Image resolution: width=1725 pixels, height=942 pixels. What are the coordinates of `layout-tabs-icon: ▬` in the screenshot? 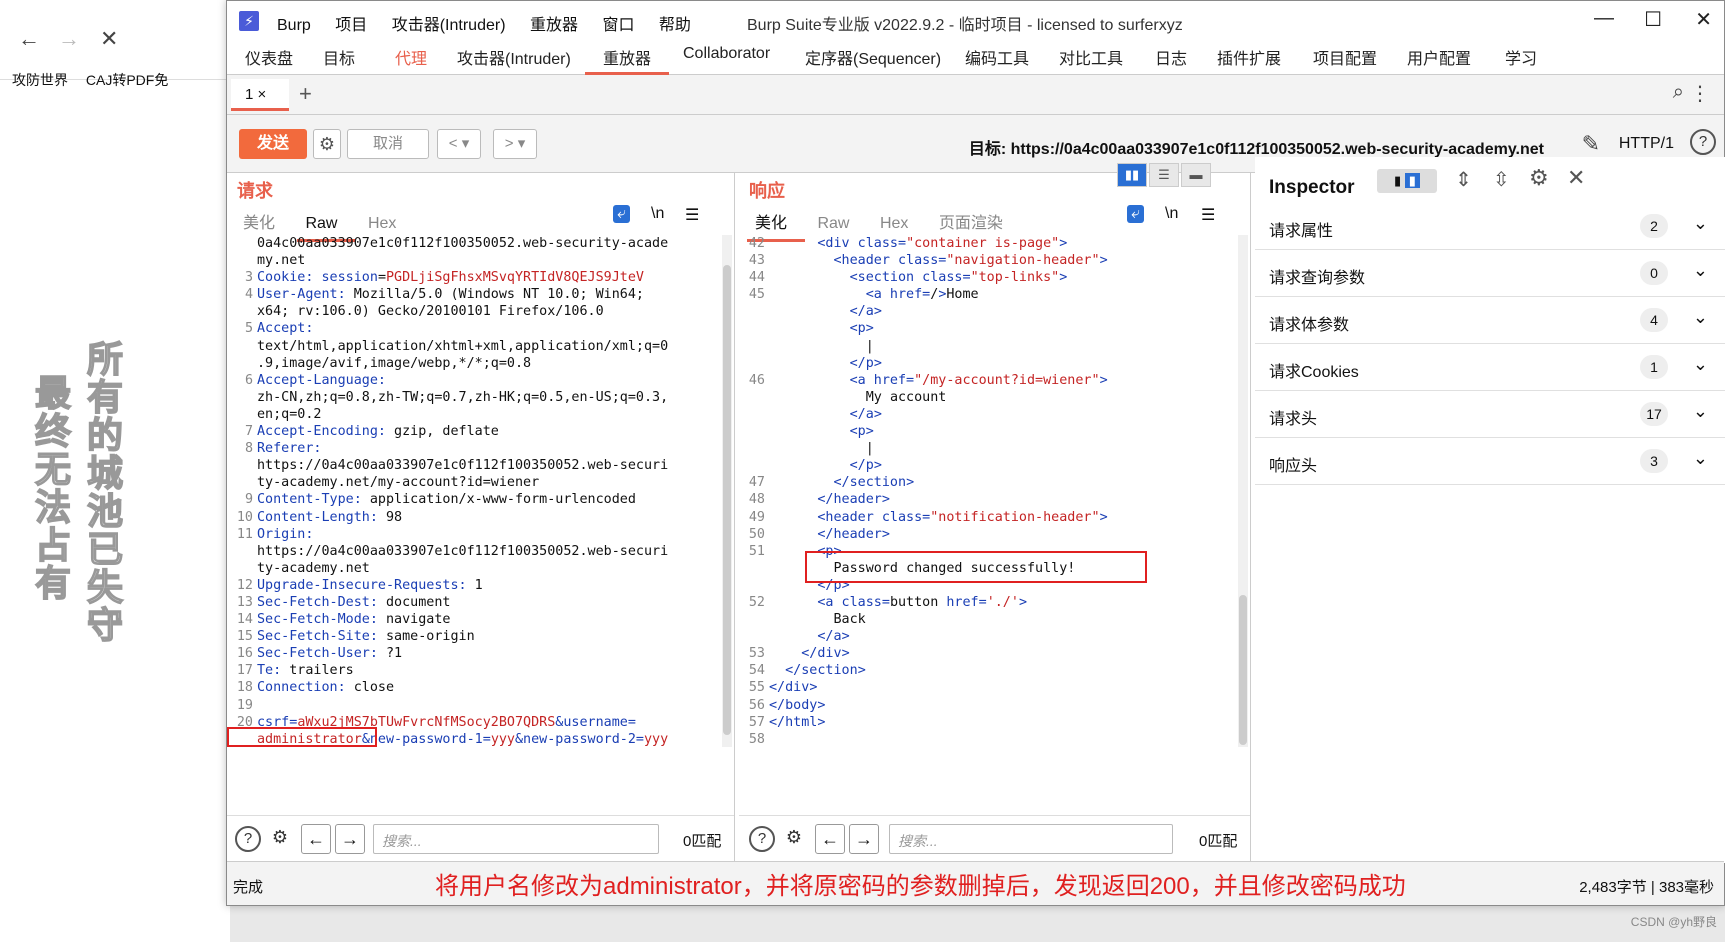 It's located at (1196, 175).